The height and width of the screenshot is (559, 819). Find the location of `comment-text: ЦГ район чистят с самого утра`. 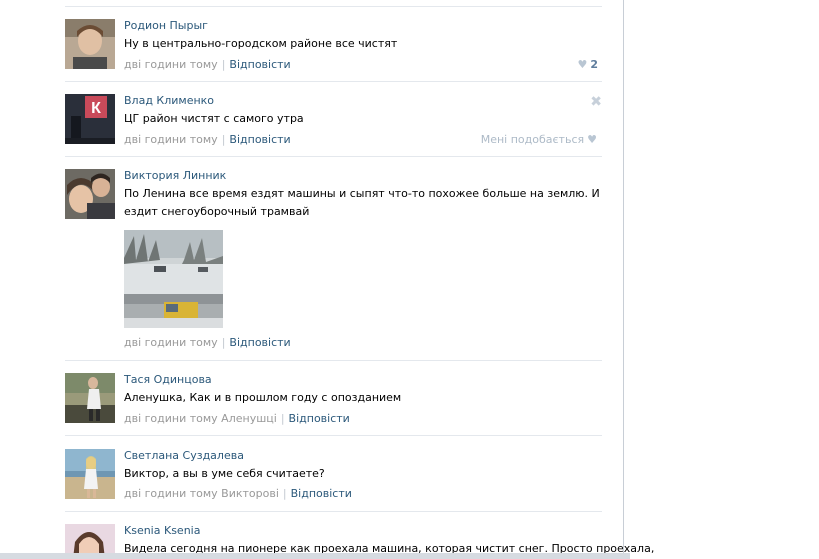

comment-text: ЦГ район чистят с самого утра is located at coordinates (214, 118).